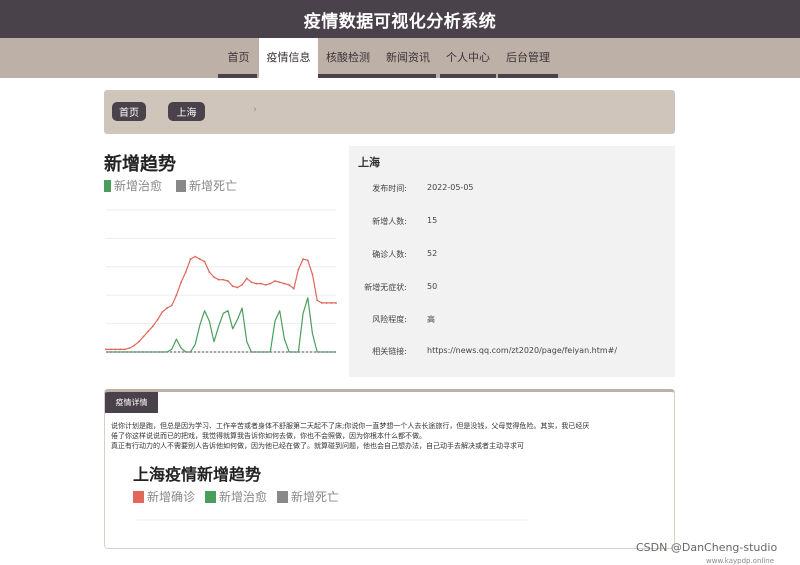  I want to click on nav-epidemic-info: 疫情信息, so click(288, 58).